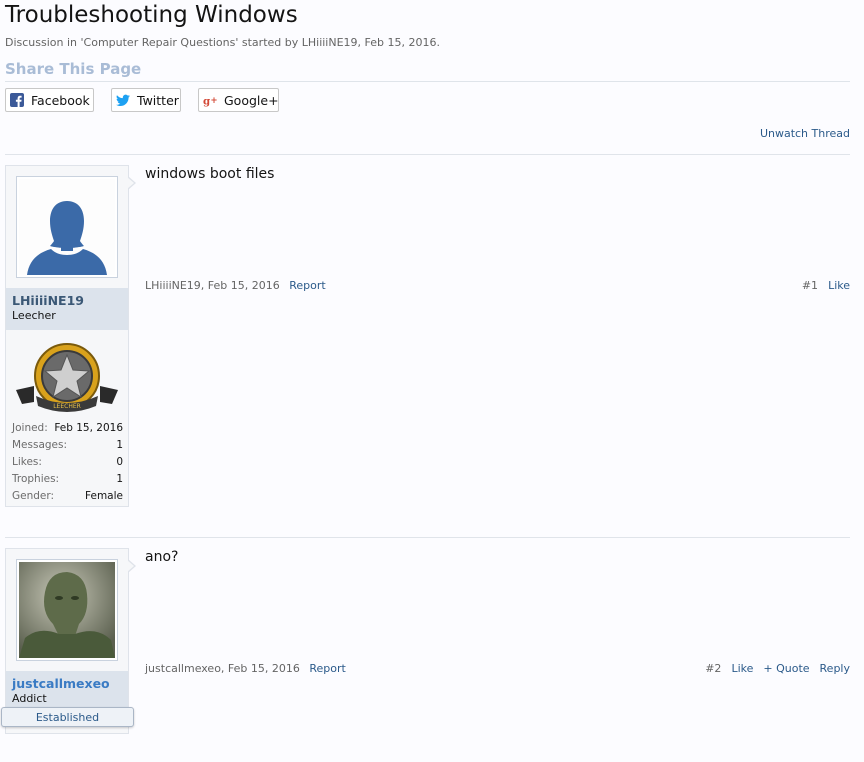  I want to click on reply-link: Reply, so click(835, 668).